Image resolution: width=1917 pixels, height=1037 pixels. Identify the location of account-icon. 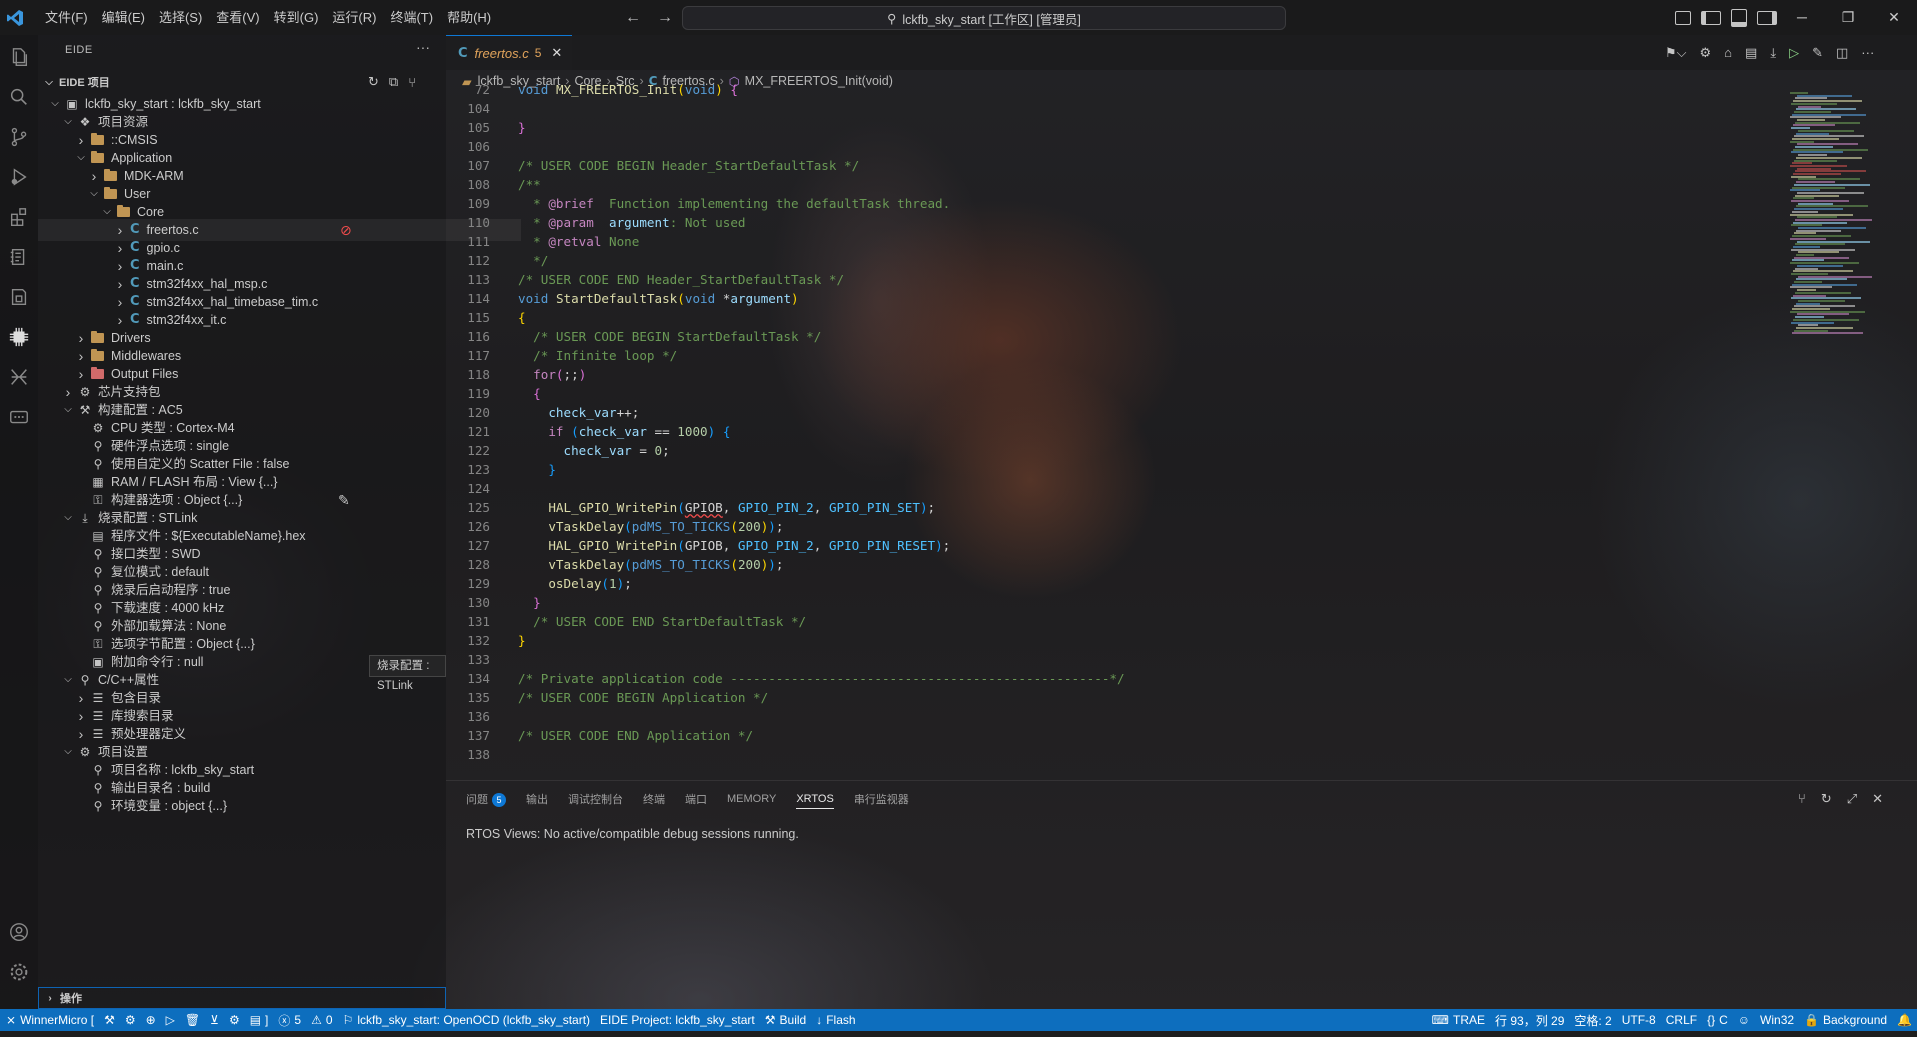
(19, 932).